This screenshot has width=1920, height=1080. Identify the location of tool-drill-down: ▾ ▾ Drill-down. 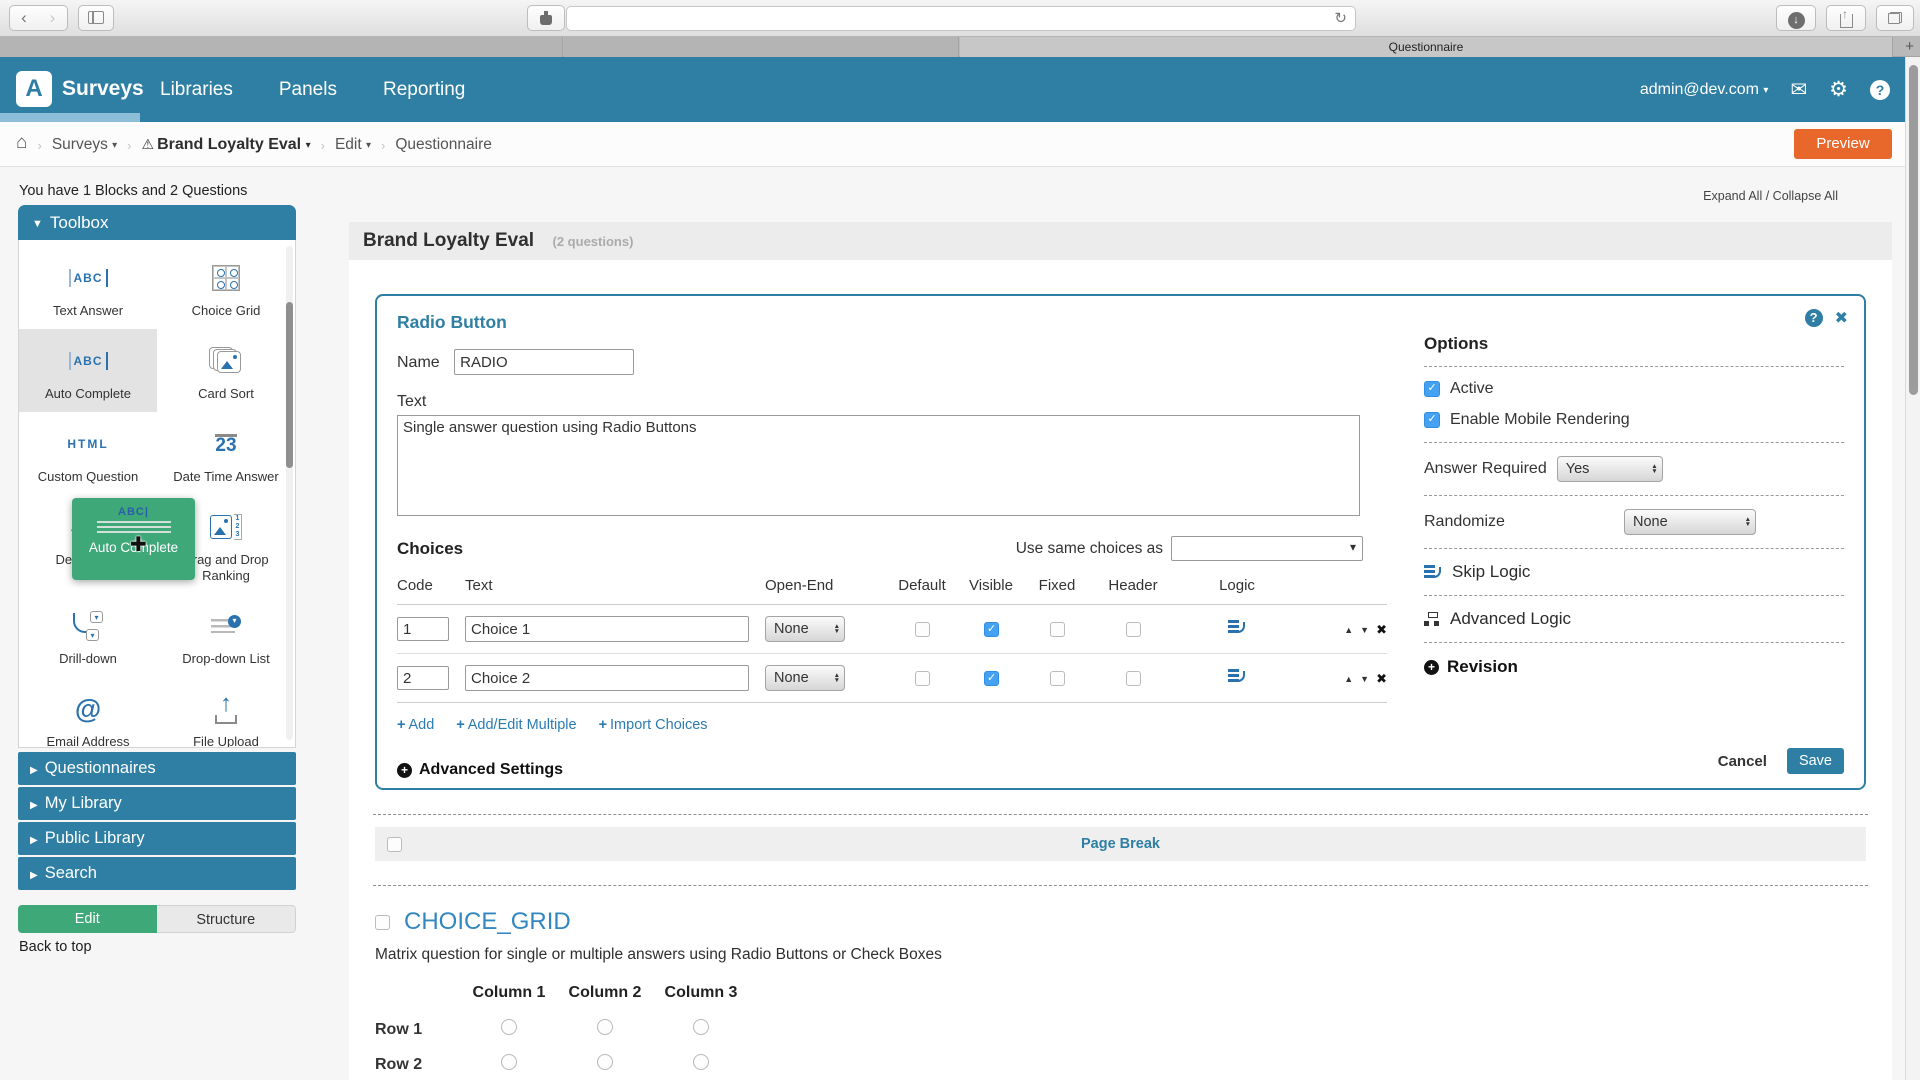
(88, 635).